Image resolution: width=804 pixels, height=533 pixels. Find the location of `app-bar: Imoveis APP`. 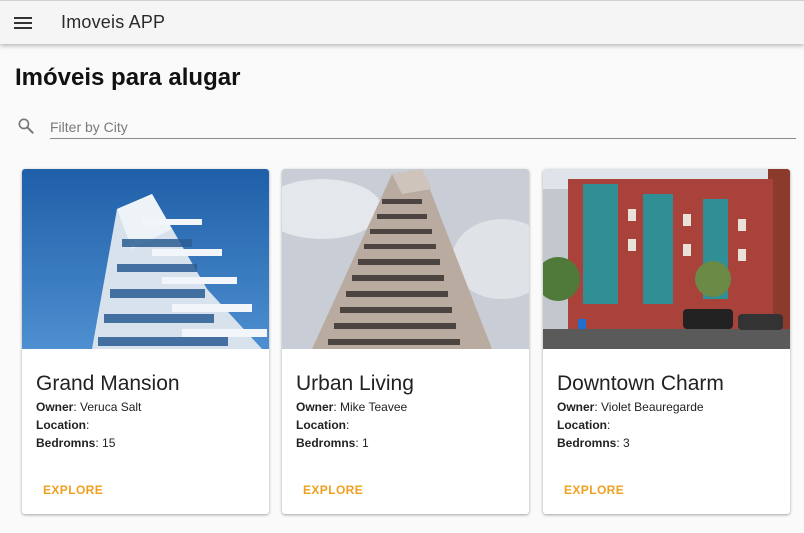

app-bar: Imoveis APP is located at coordinates (402, 22).